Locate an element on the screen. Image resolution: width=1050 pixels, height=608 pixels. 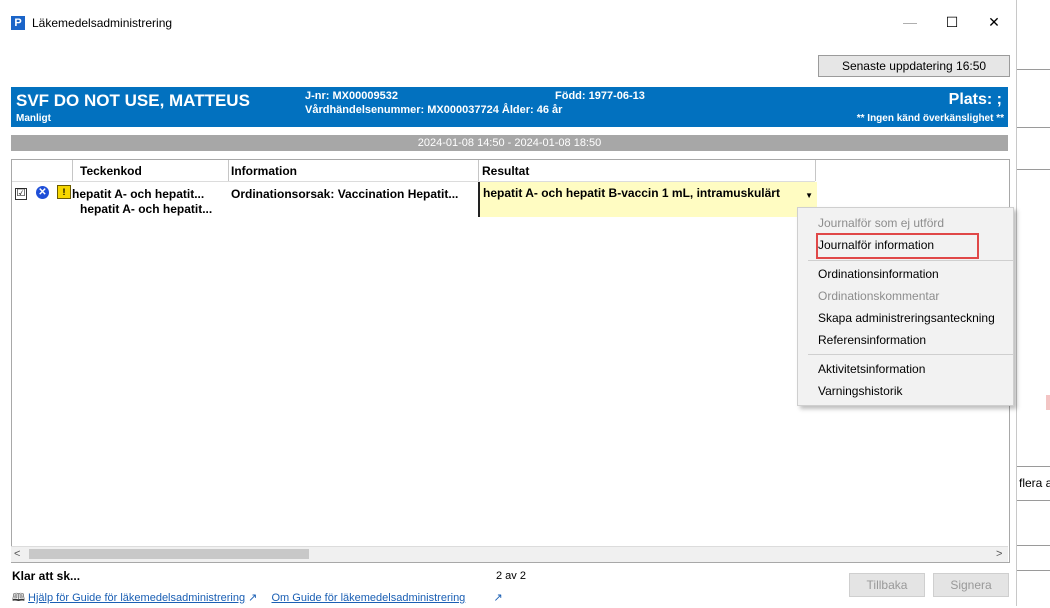
background-window is located at coordinates (1033, 303).